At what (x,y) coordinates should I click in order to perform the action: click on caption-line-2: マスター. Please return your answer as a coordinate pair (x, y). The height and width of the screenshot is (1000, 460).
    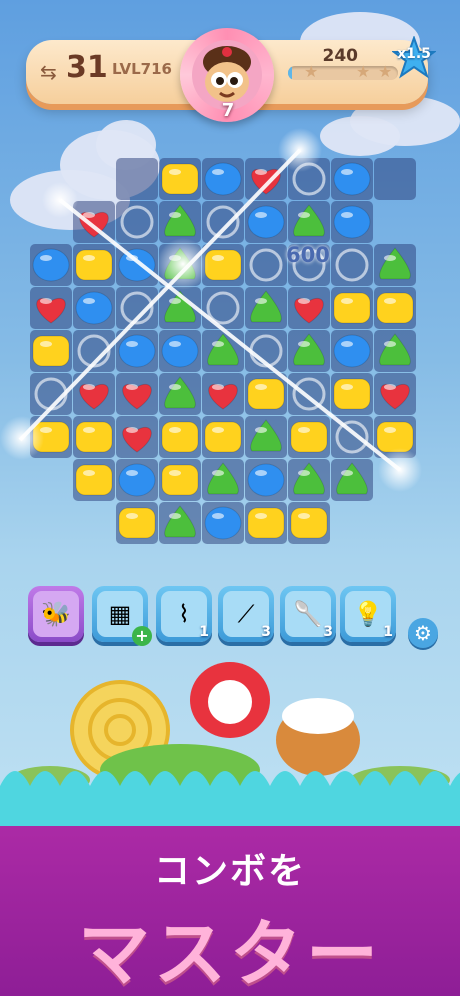
    Looking at the image, I should click on (229, 954).